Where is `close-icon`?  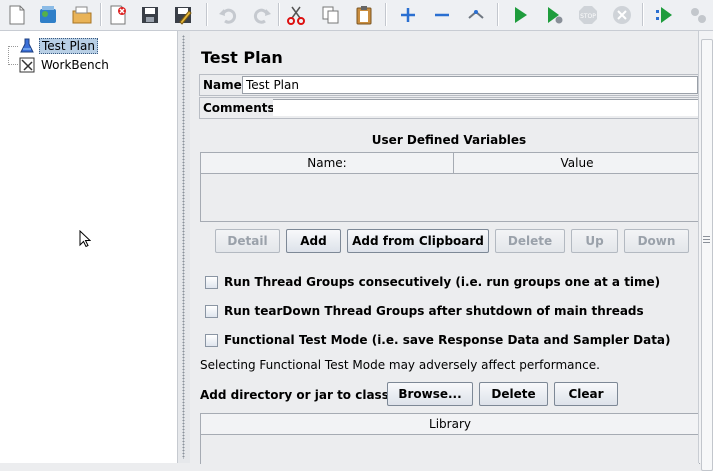 close-icon is located at coordinates (118, 14).